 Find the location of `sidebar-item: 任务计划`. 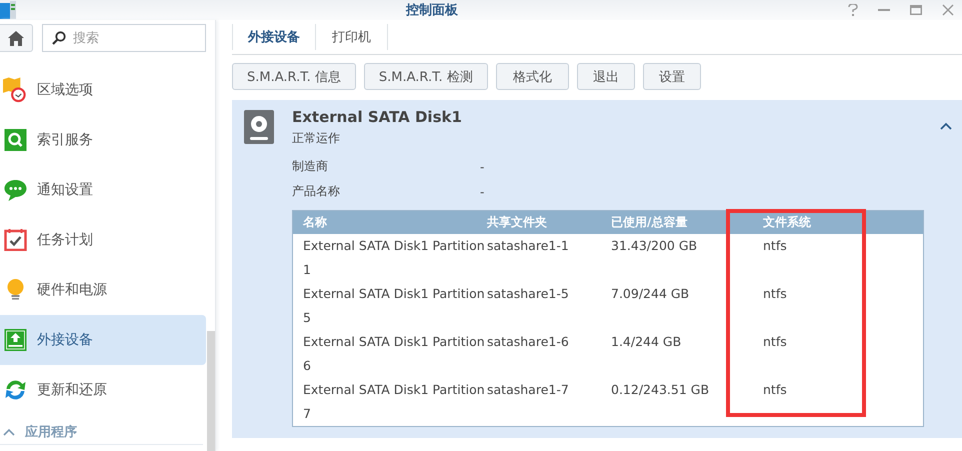

sidebar-item: 任务计划 is located at coordinates (103, 240).